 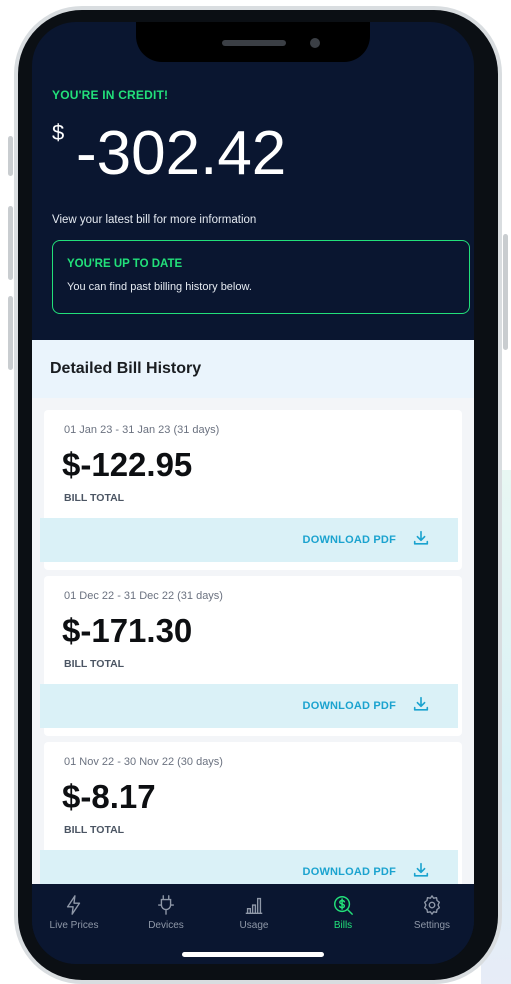 What do you see at coordinates (343, 905) in the screenshot?
I see `dollar-search-icon` at bounding box center [343, 905].